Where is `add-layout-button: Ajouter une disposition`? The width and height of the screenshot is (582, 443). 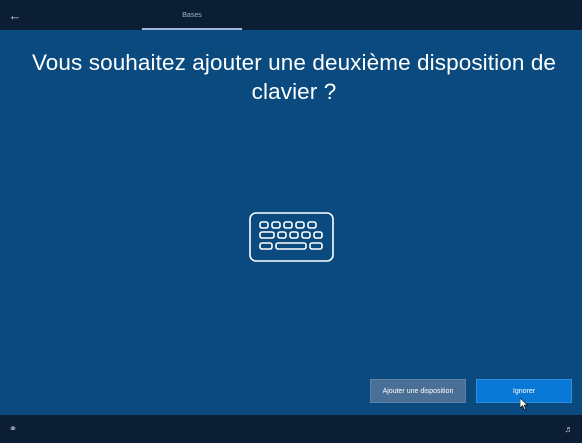 add-layout-button: Ajouter une disposition is located at coordinates (418, 391).